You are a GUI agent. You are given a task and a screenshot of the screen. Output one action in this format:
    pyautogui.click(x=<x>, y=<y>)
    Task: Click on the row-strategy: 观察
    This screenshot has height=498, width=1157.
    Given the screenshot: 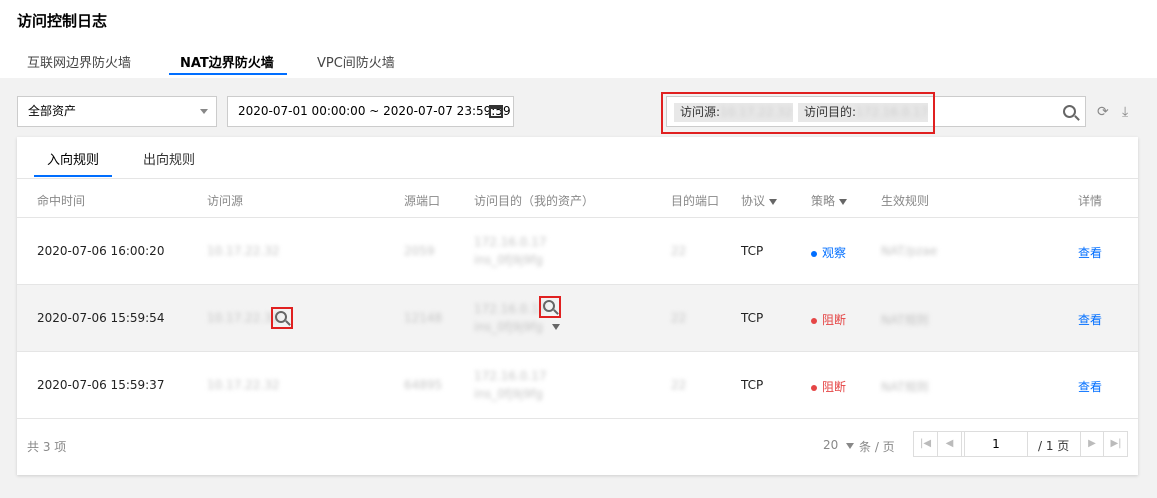 What is the action you would take?
    pyautogui.click(x=834, y=253)
    